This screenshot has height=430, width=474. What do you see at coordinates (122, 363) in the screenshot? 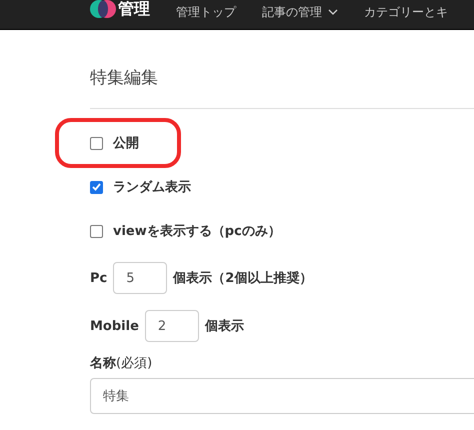
I see `field-label: 名称(必須)` at bounding box center [122, 363].